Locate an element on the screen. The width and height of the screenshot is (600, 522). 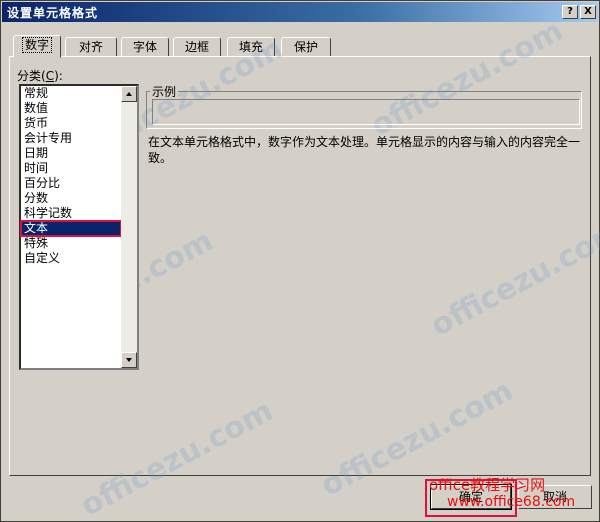
tab-font: 字体 is located at coordinates (145, 47).